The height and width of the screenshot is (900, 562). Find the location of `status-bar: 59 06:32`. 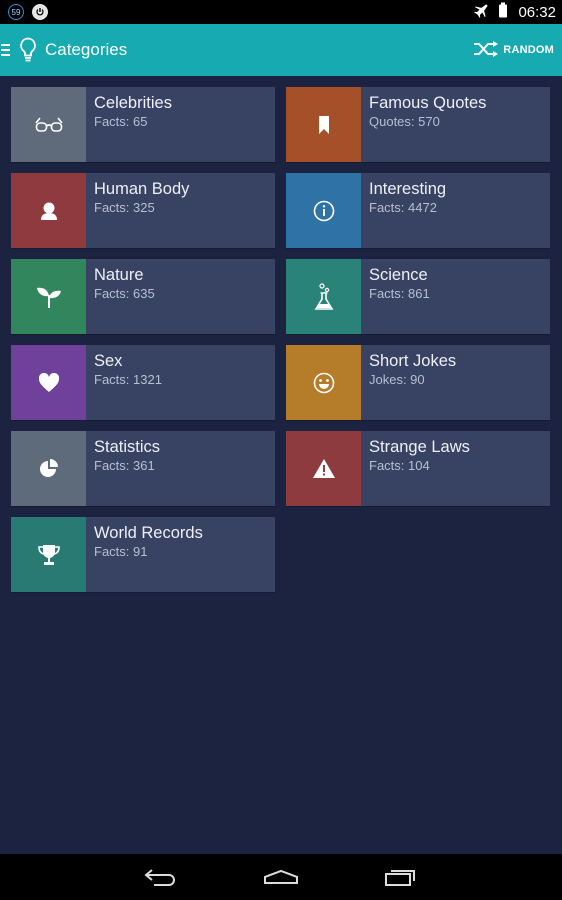

status-bar: 59 06:32 is located at coordinates (281, 12).